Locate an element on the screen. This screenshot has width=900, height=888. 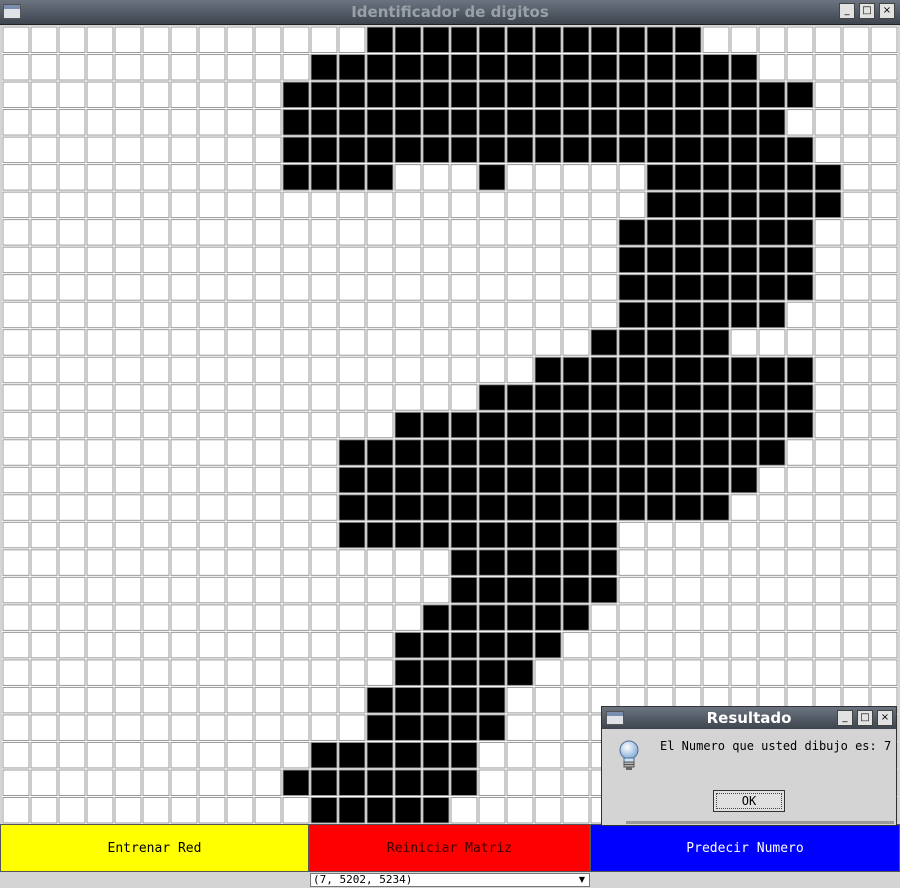
dialog-close-button: × is located at coordinates (885, 718).